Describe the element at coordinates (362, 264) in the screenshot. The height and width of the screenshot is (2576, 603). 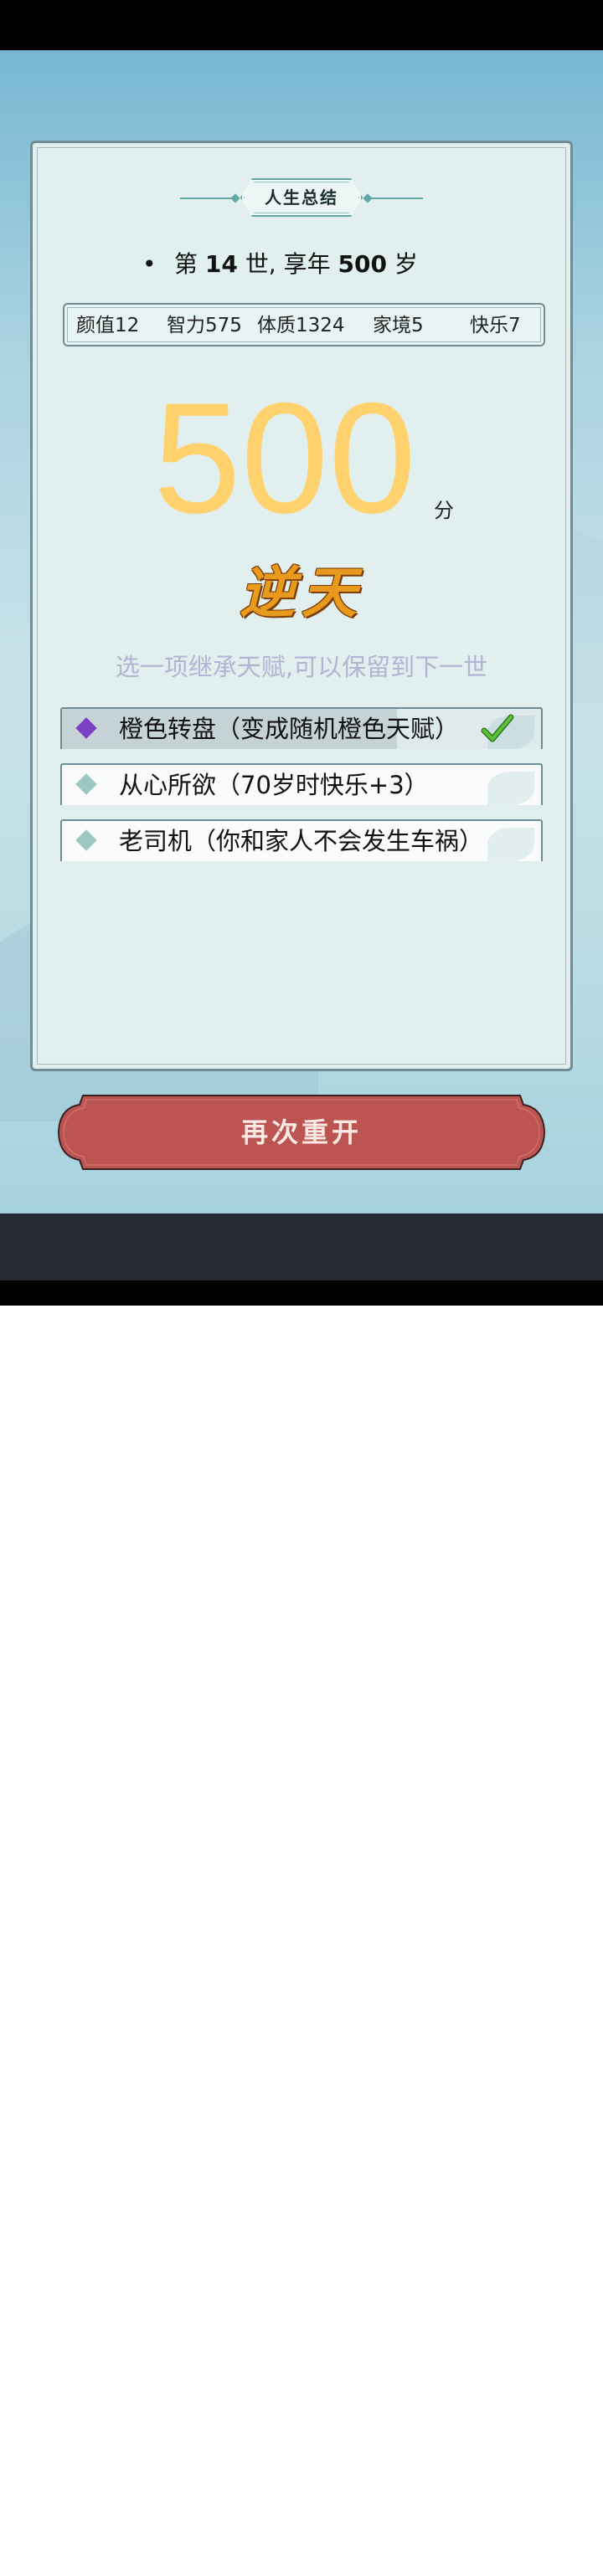
I see `life-age: 500` at that location.